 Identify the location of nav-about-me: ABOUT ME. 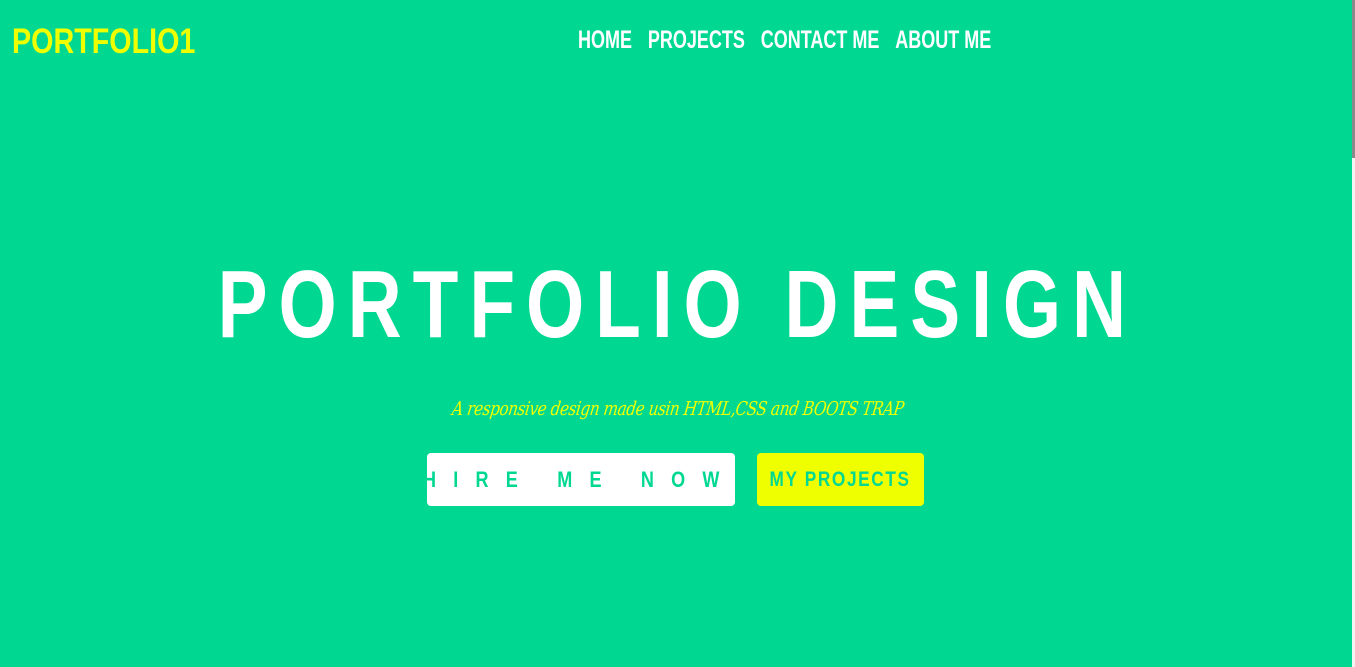
(943, 40).